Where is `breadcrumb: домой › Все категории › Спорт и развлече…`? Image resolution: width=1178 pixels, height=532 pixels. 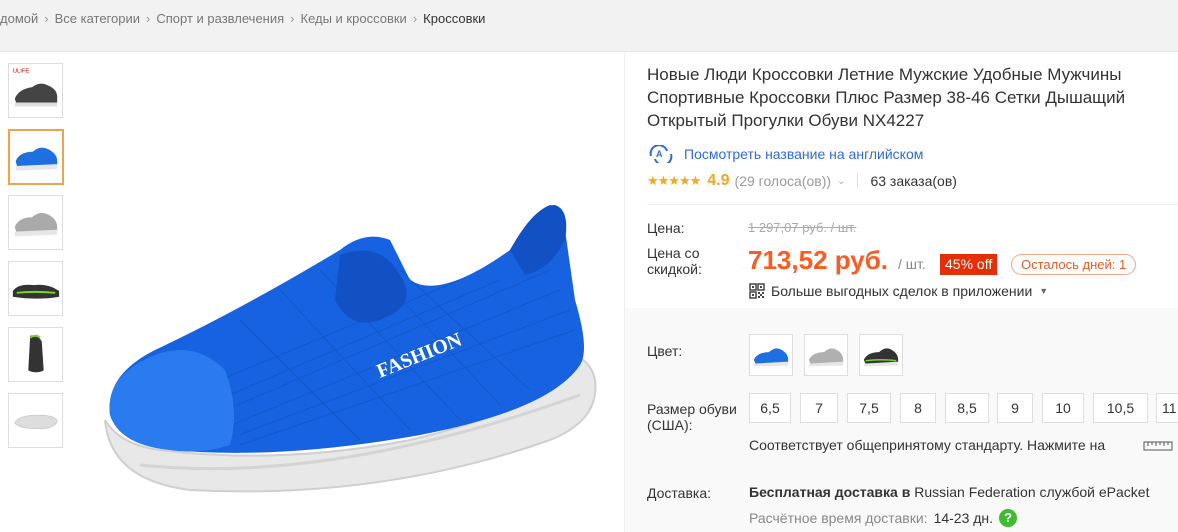 breadcrumb: домой › Все категории › Спорт и развлече… is located at coordinates (589, 18).